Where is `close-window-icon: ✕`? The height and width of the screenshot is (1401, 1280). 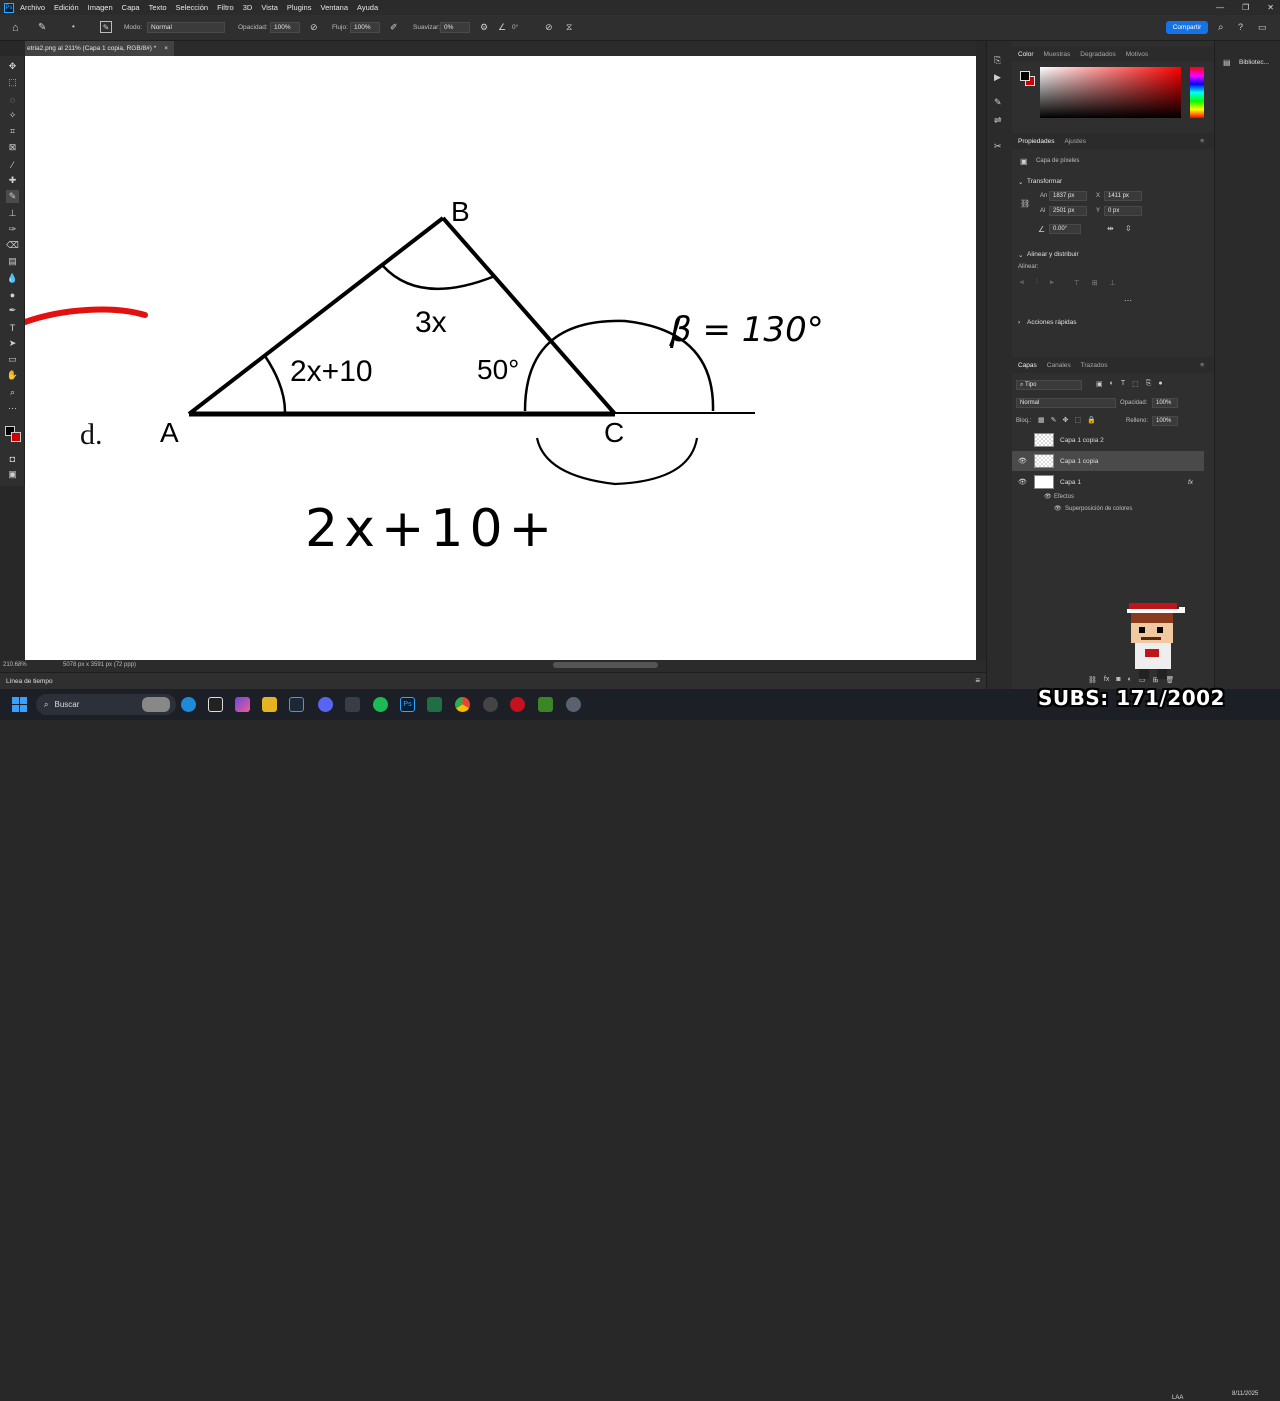
close-window-icon: ✕ is located at coordinates (1270, 7).